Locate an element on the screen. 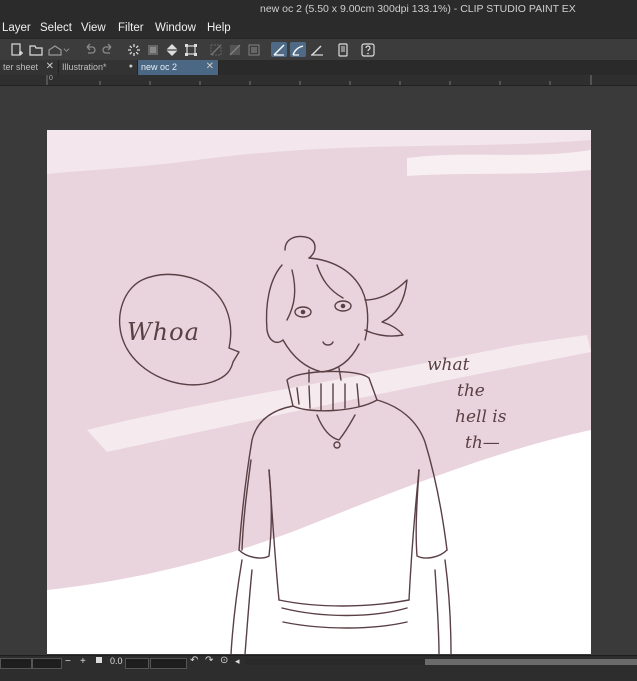  horizontal-ruler: 0 is located at coordinates (318, 80).